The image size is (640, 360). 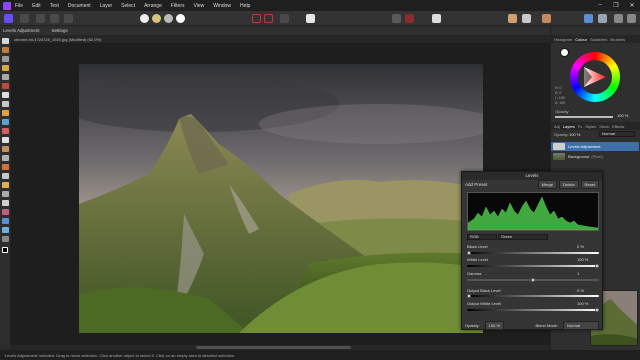 I want to click on menu-select: Select, so click(x=128, y=6).